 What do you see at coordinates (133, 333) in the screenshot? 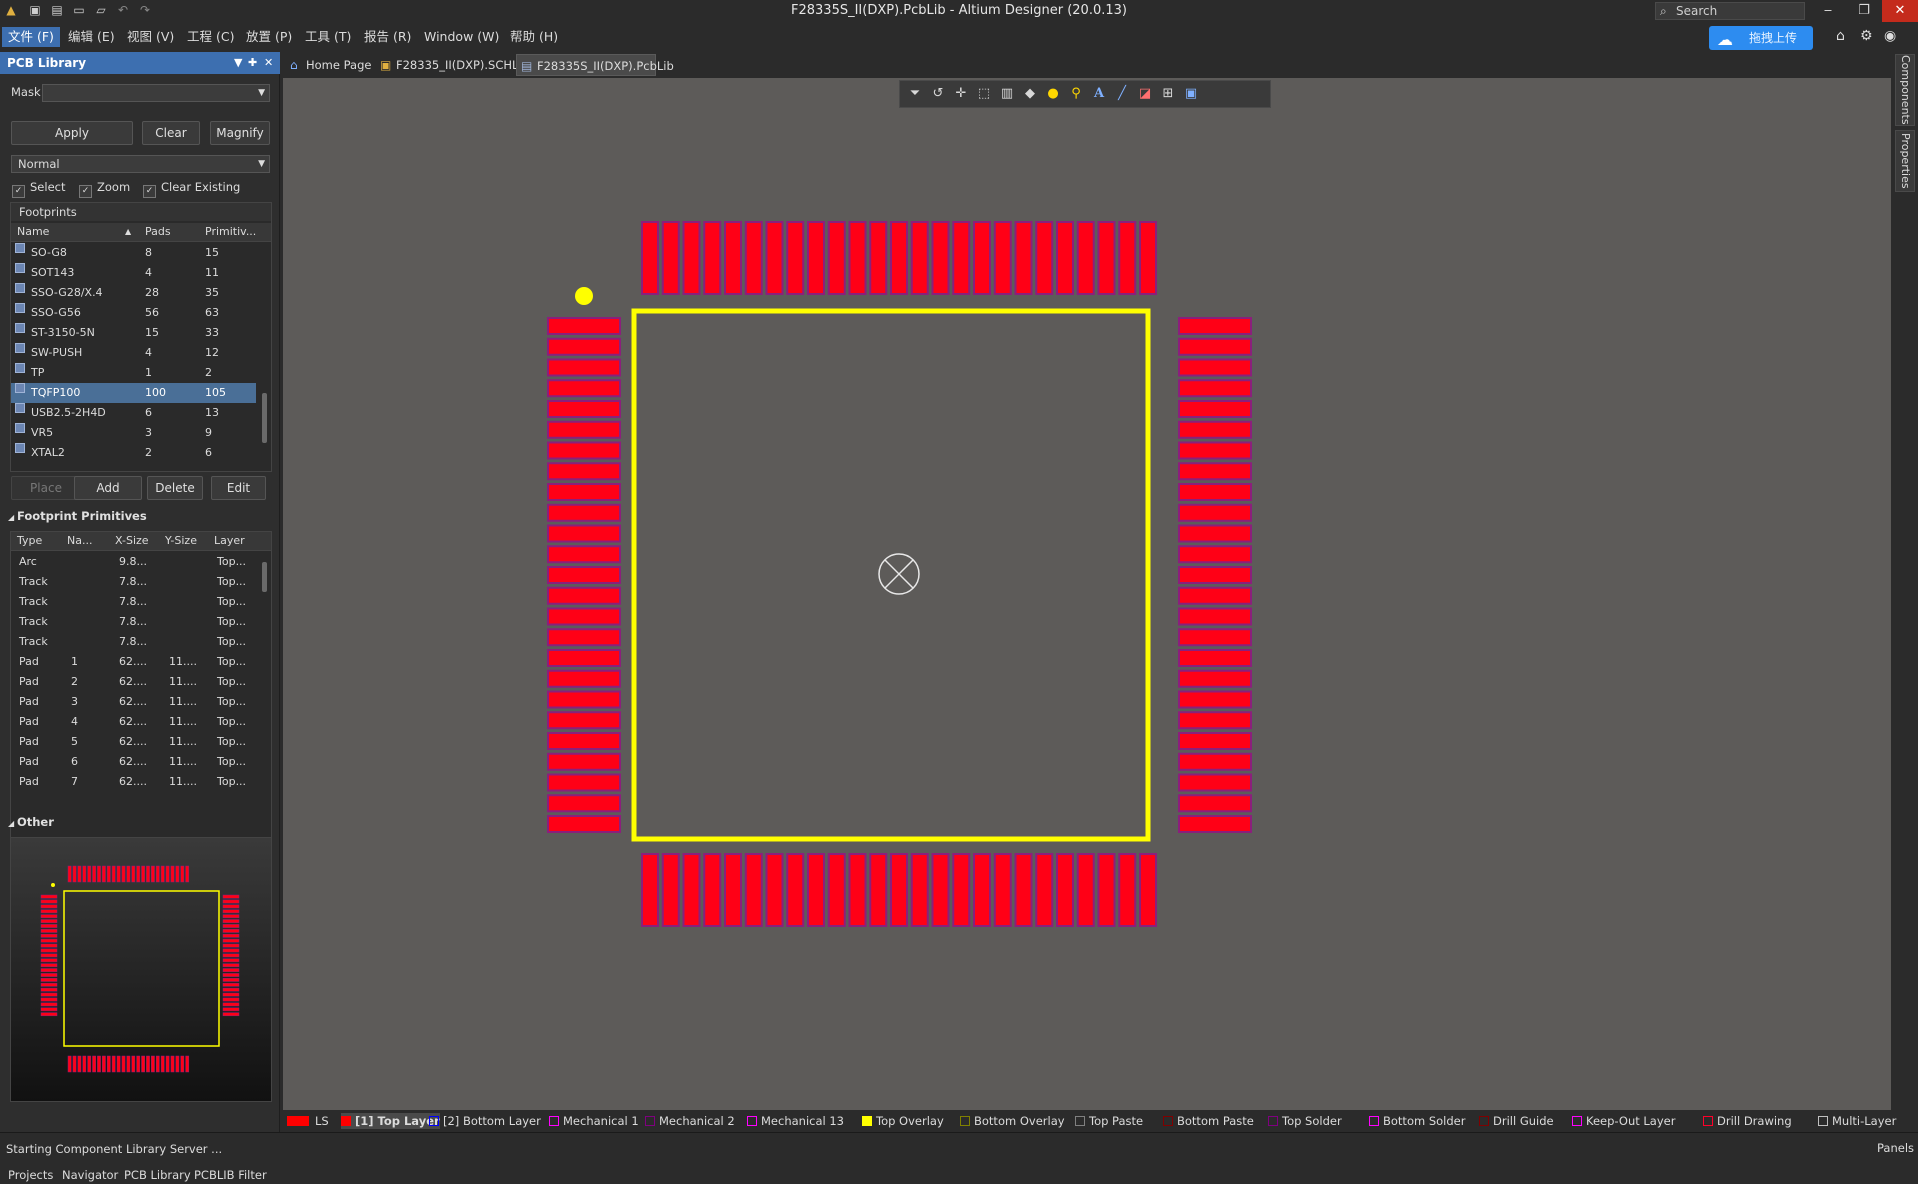
I see `footprint-row: ST-3150-5N 15 33` at bounding box center [133, 333].